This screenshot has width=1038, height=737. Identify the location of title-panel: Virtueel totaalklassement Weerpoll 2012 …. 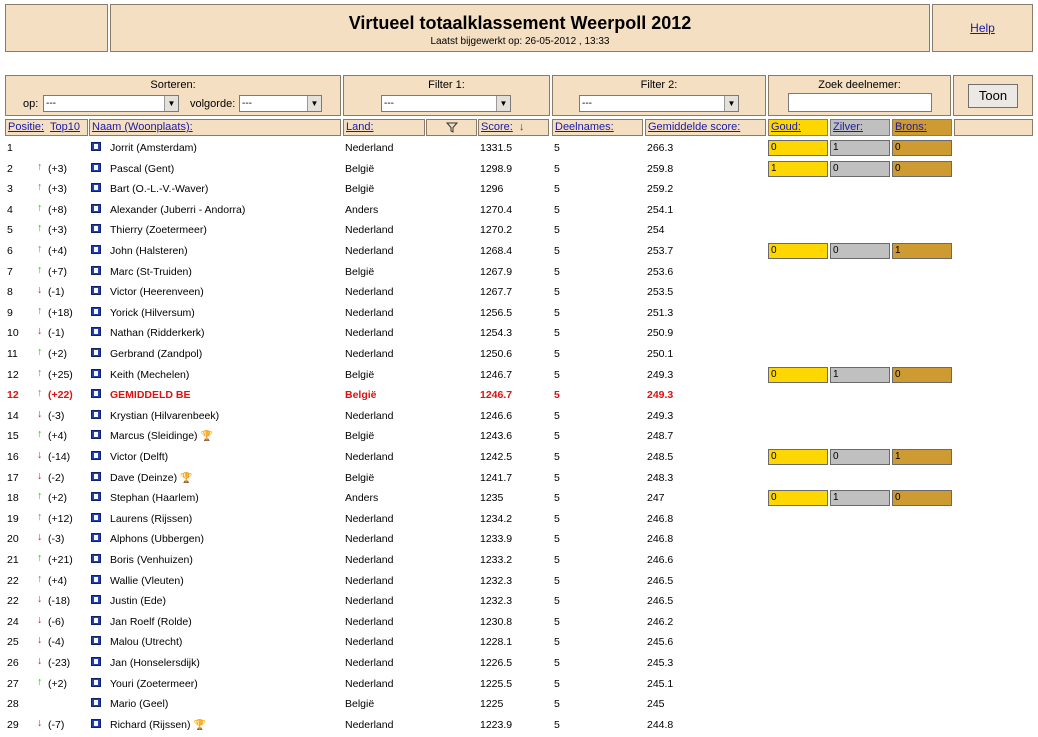
(520, 28).